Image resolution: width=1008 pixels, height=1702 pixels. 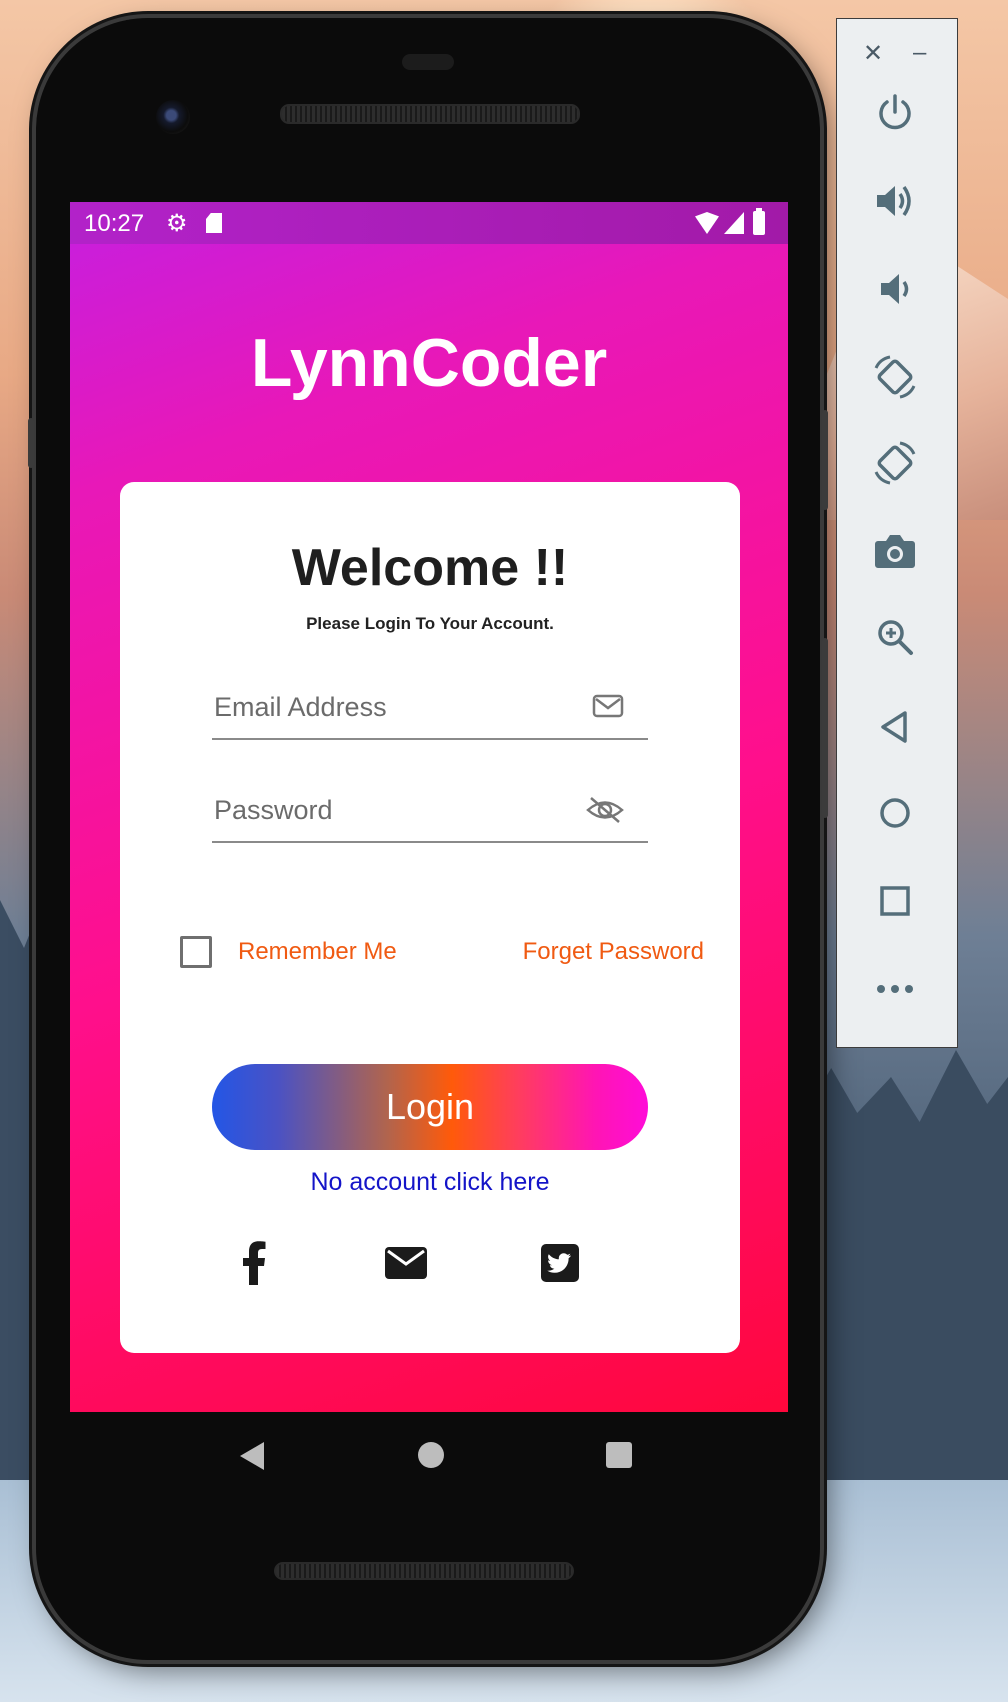 What do you see at coordinates (430, 114) in the screenshot?
I see `phone-earpiece` at bounding box center [430, 114].